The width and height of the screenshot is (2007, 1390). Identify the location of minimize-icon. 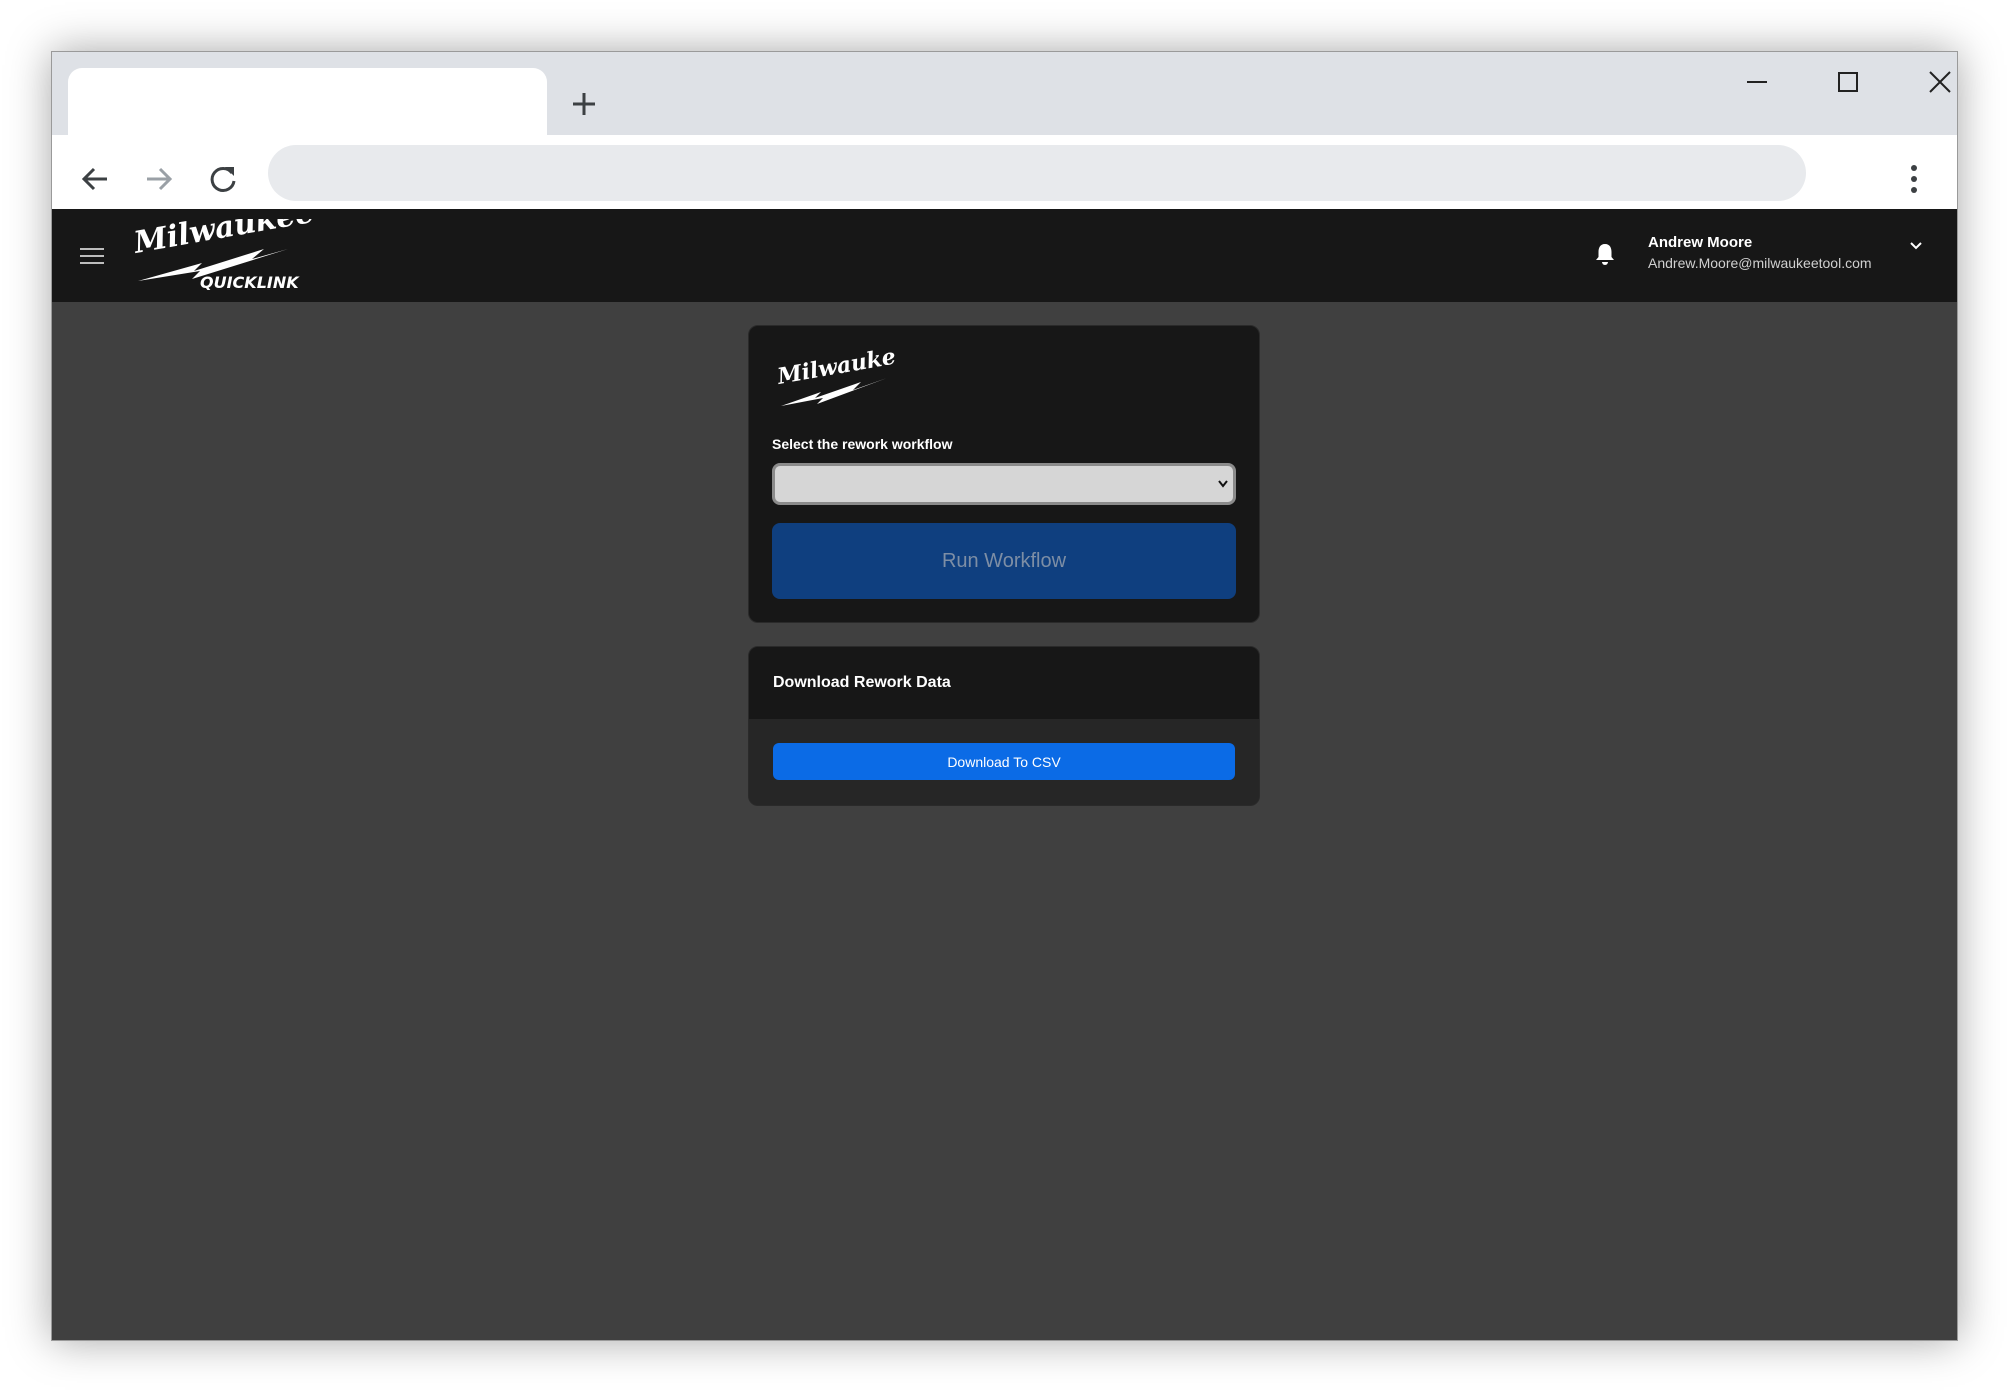
(1757, 82).